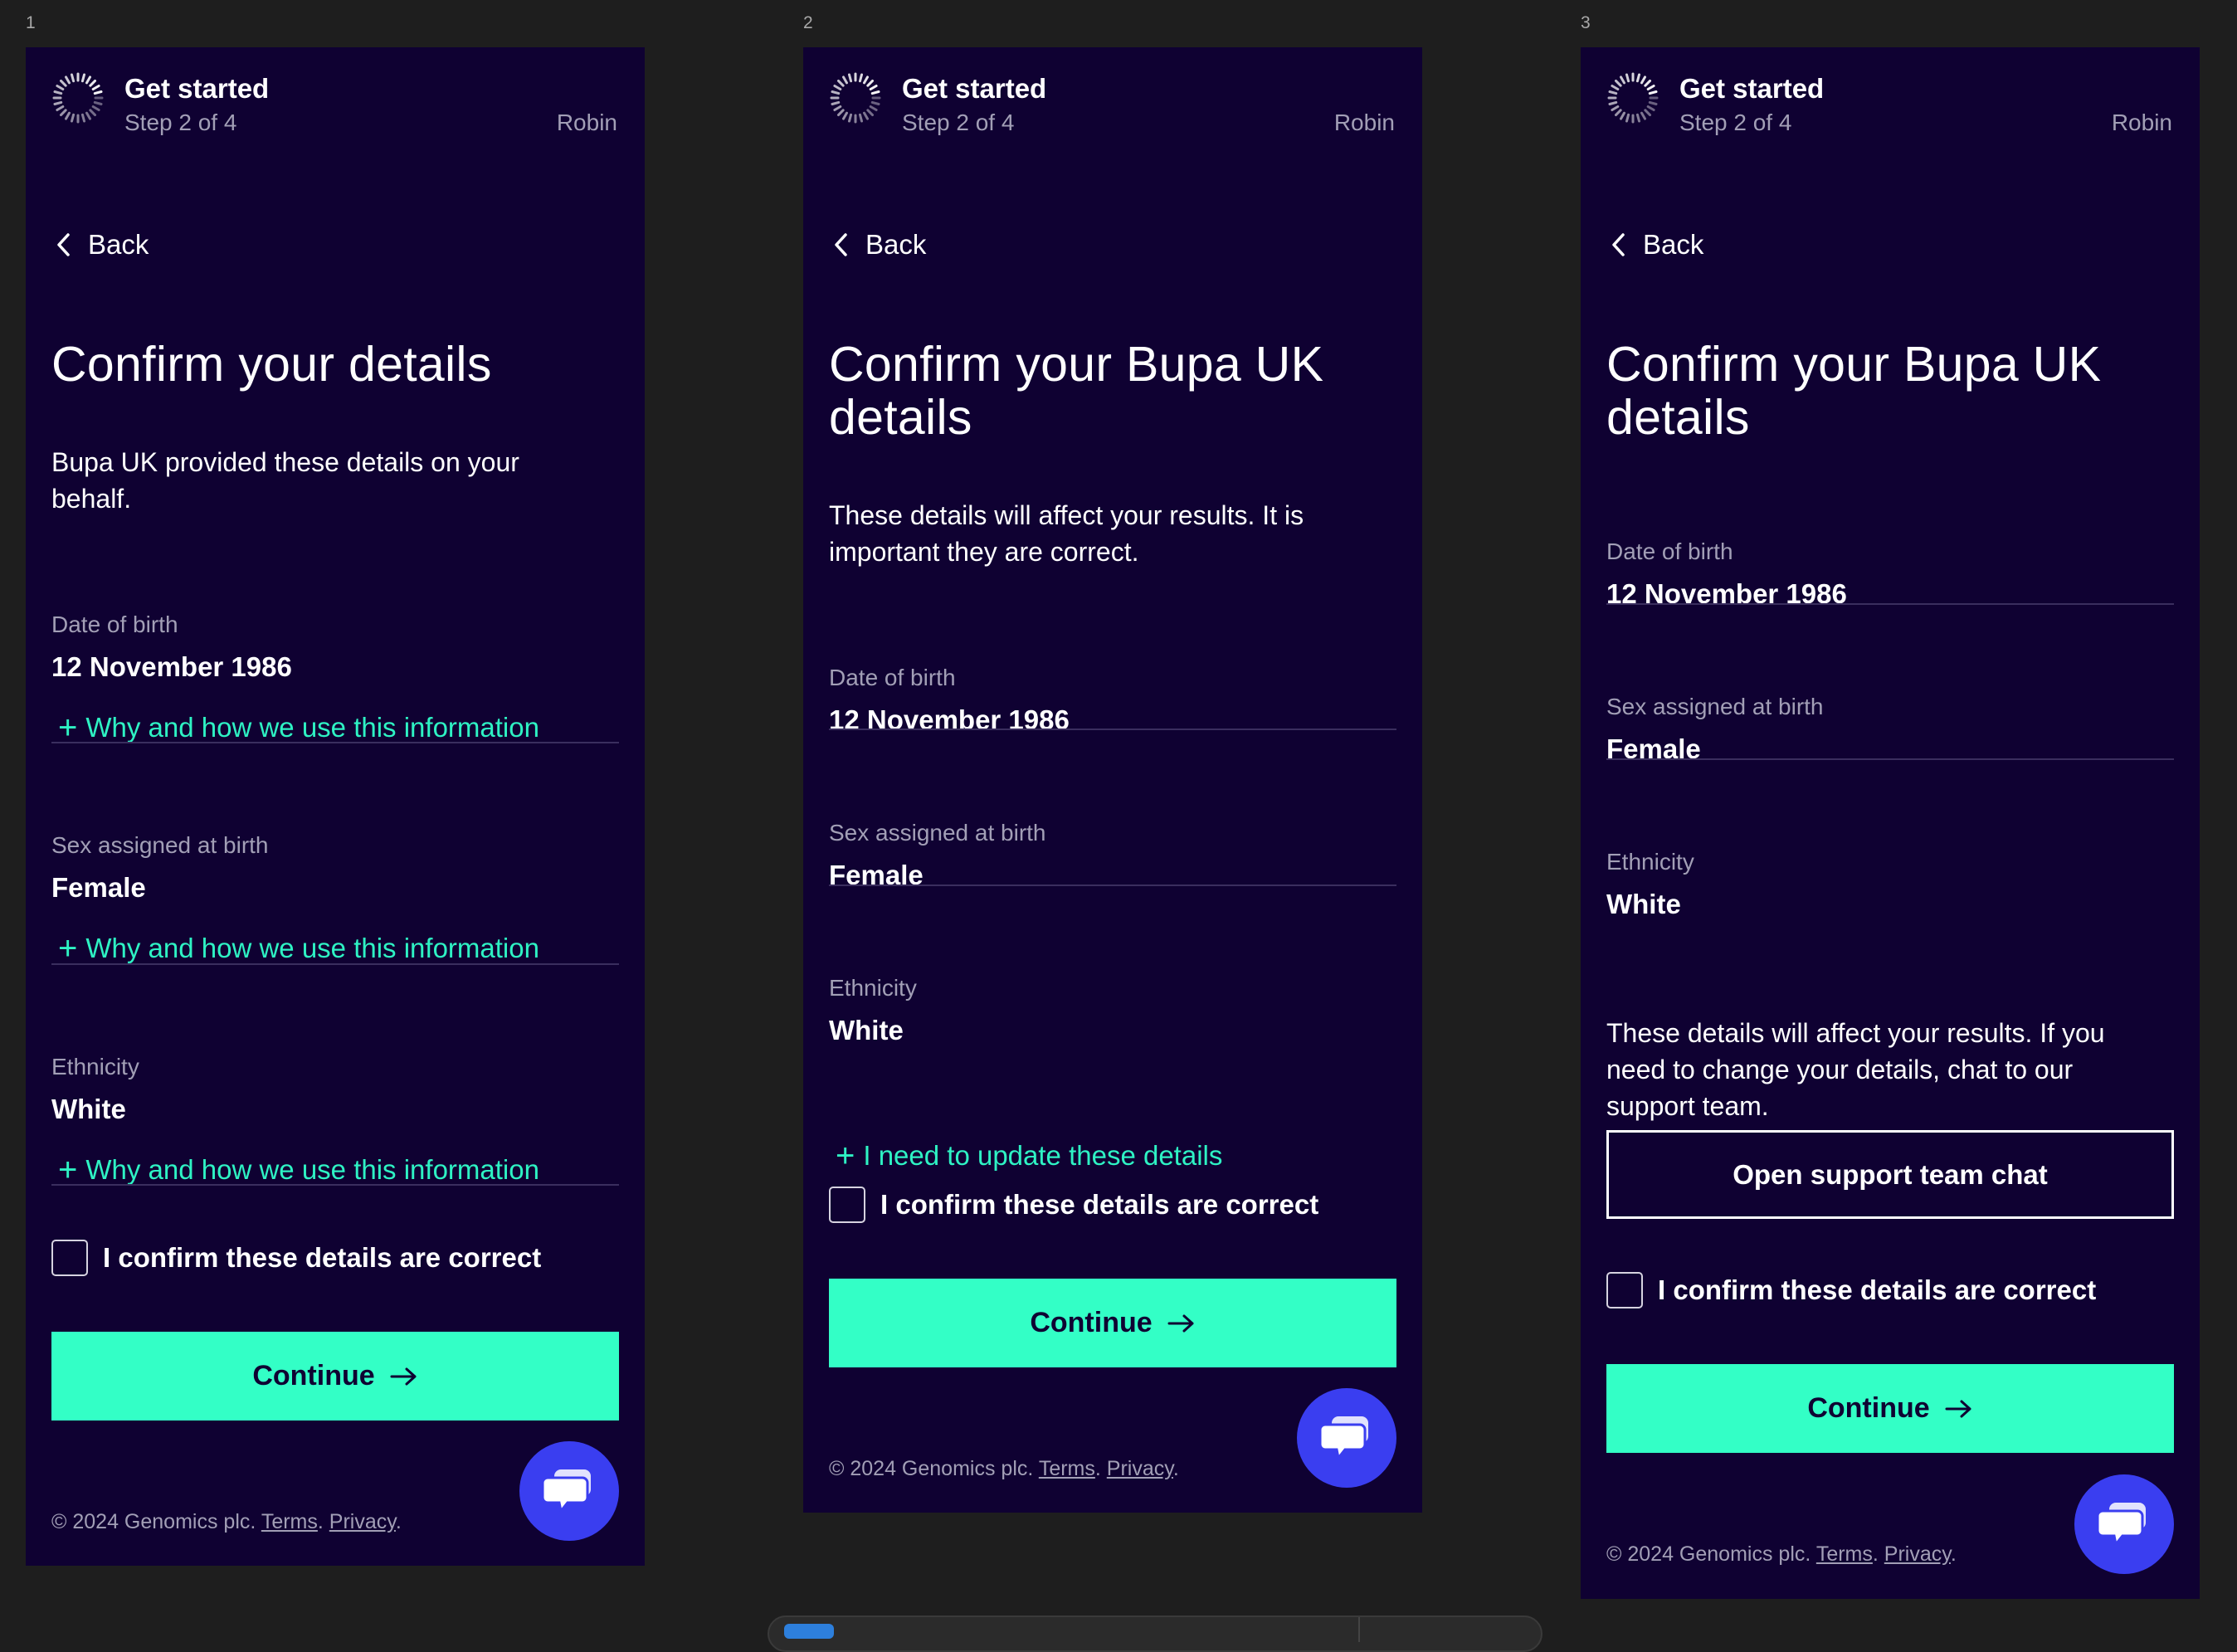  Describe the element at coordinates (271, 365) in the screenshot. I see `page-title: Confirm your details` at that location.